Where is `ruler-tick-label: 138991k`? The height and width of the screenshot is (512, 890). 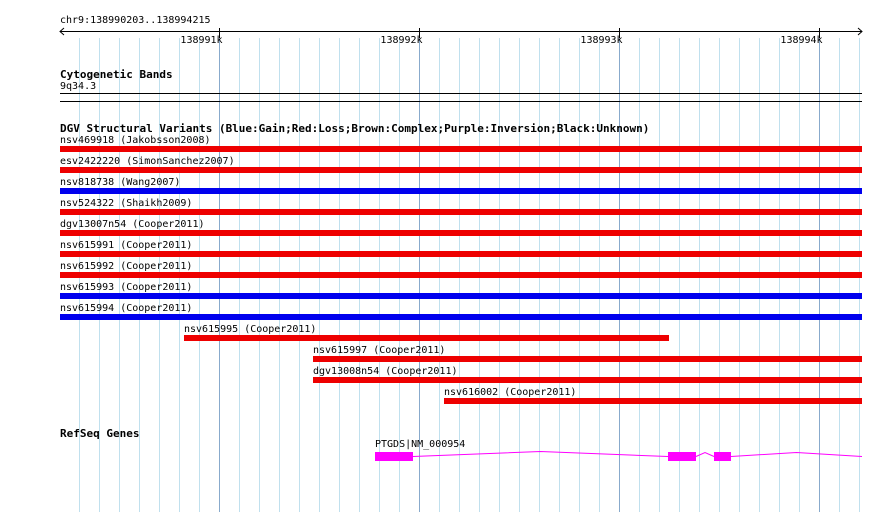 ruler-tick-label: 138991k is located at coordinates (201, 40).